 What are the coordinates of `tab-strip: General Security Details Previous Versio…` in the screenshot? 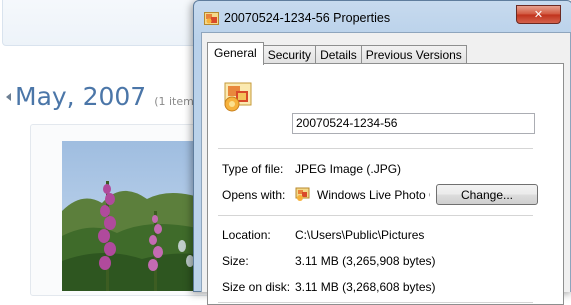 It's located at (337, 53).